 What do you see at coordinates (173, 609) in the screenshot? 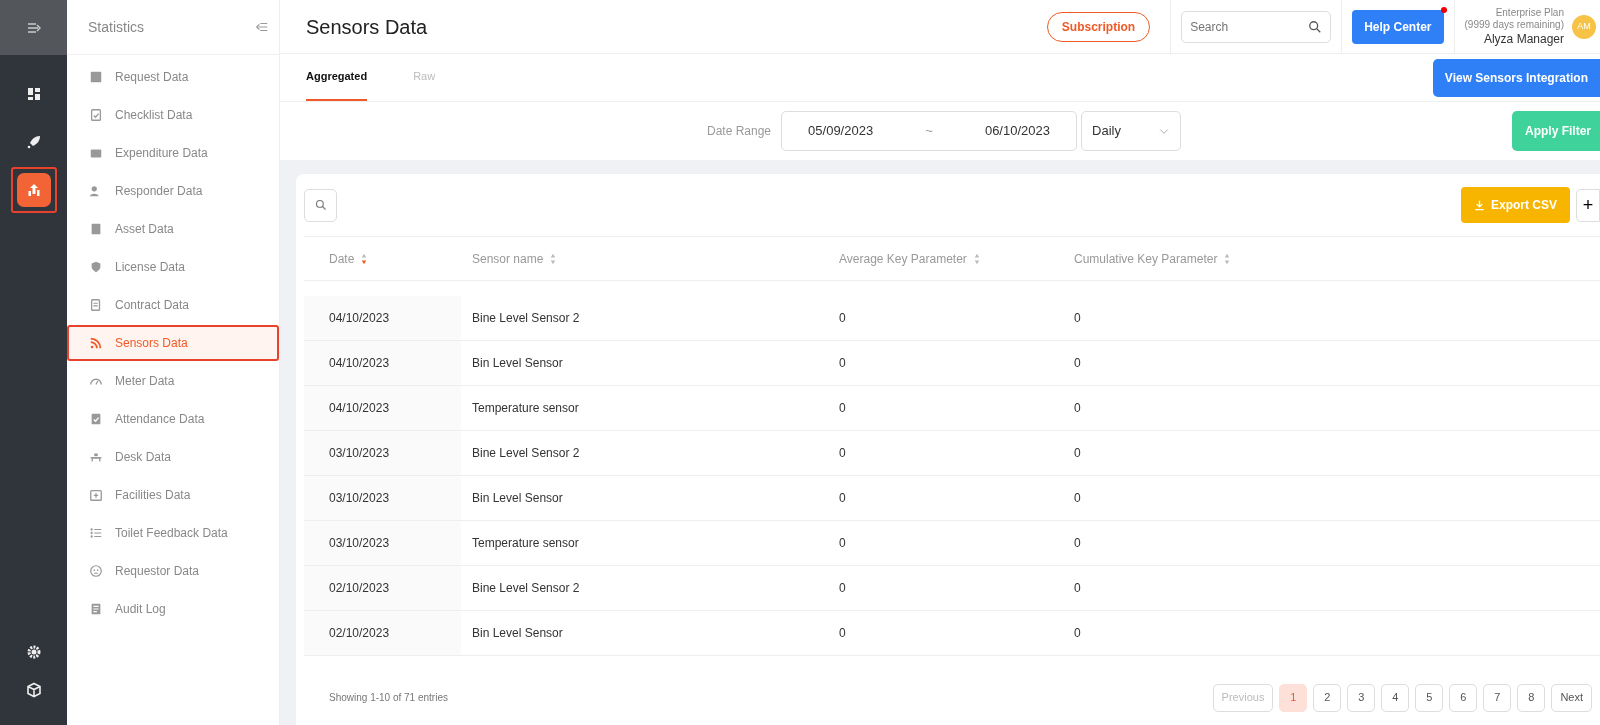
I see `sidebar-item: Audit Log` at bounding box center [173, 609].